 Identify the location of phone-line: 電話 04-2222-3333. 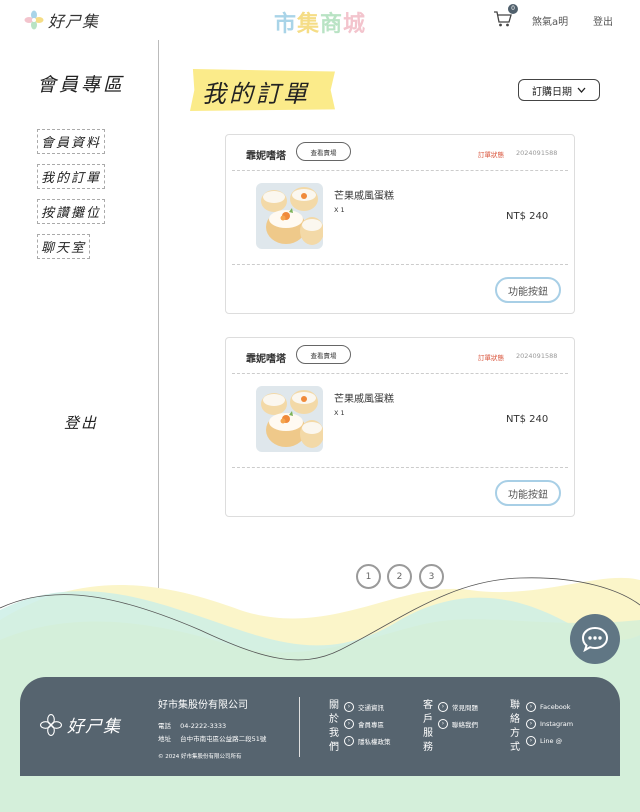
(192, 725).